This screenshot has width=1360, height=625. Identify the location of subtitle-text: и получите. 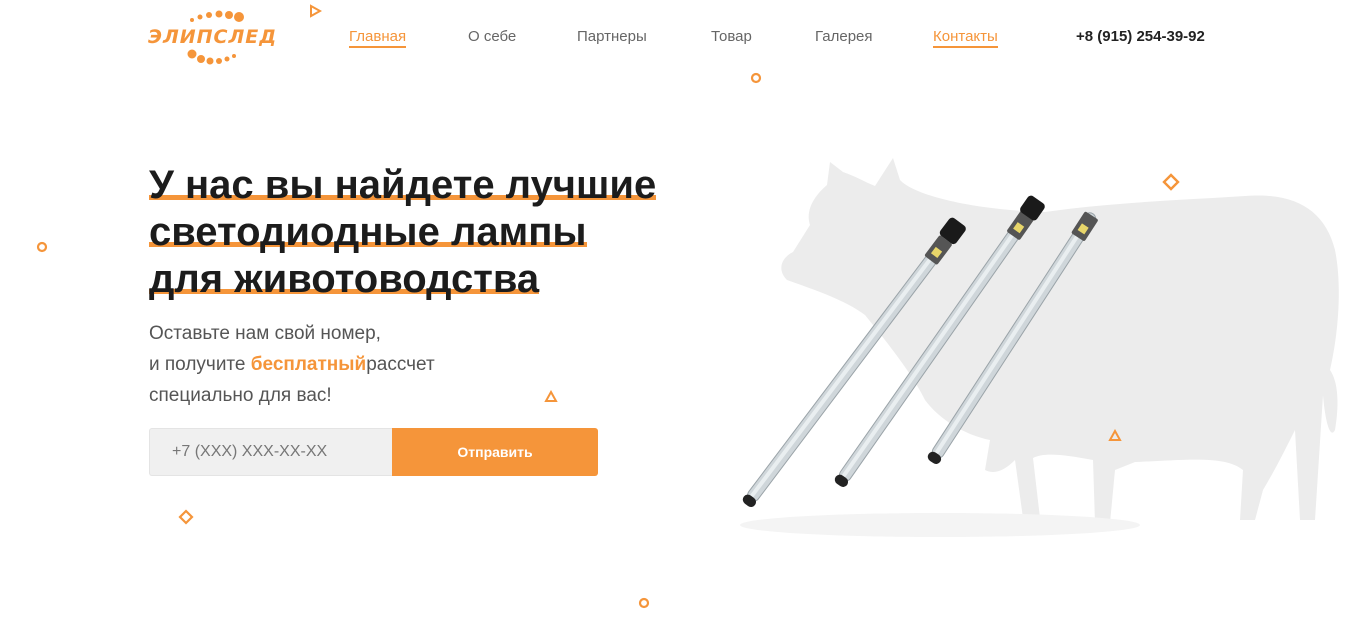
(200, 364).